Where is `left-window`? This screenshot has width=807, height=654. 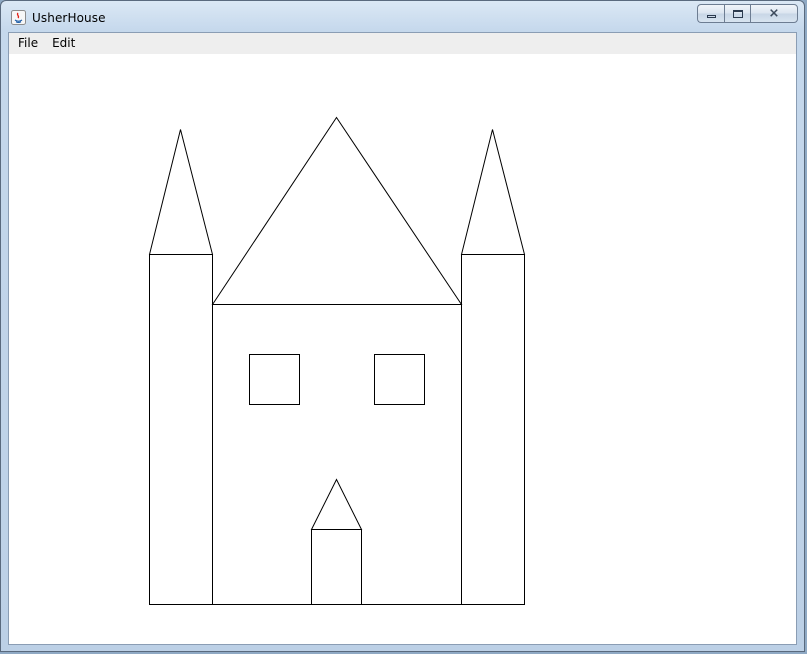 left-window is located at coordinates (274, 379).